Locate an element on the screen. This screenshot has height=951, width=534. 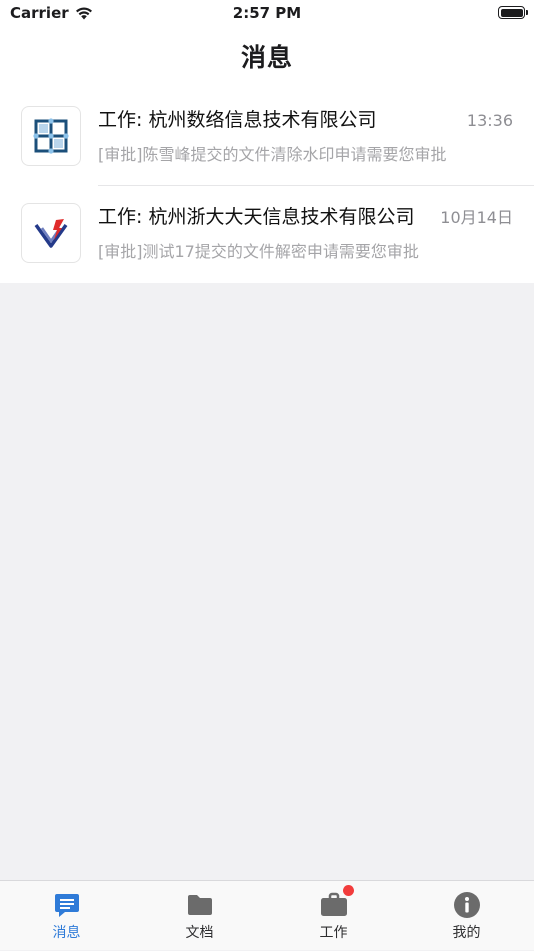
tab-label: 工作 is located at coordinates (333, 933).